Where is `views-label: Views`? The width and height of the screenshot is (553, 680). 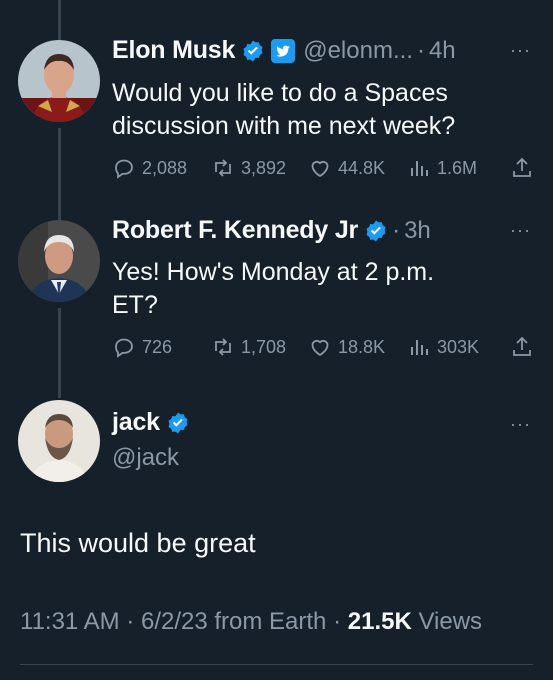
views-label: Views is located at coordinates (450, 621).